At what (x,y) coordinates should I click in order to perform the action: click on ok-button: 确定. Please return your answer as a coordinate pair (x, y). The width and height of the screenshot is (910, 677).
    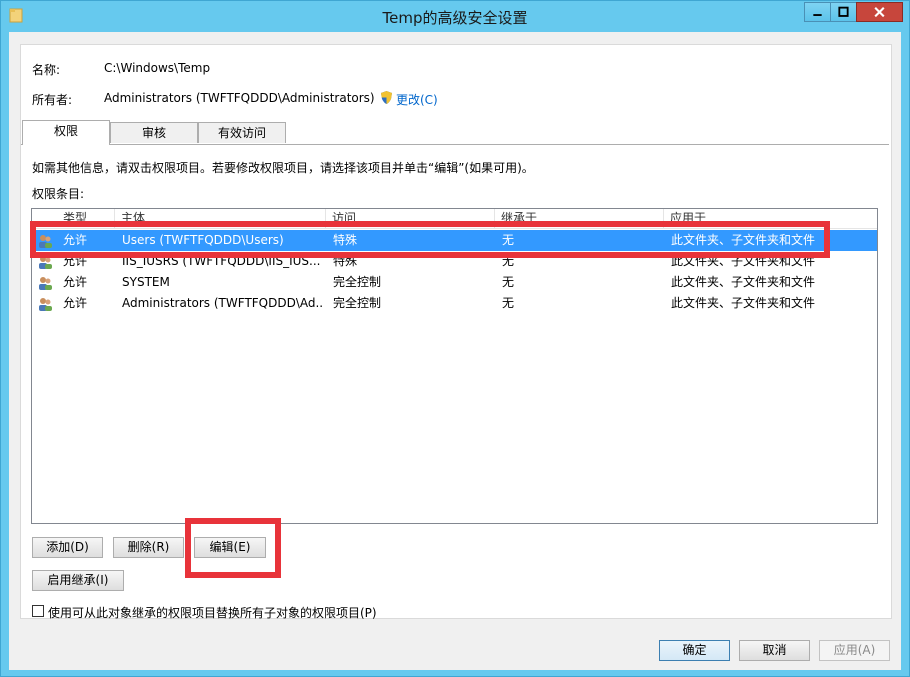
    Looking at the image, I should click on (694, 650).